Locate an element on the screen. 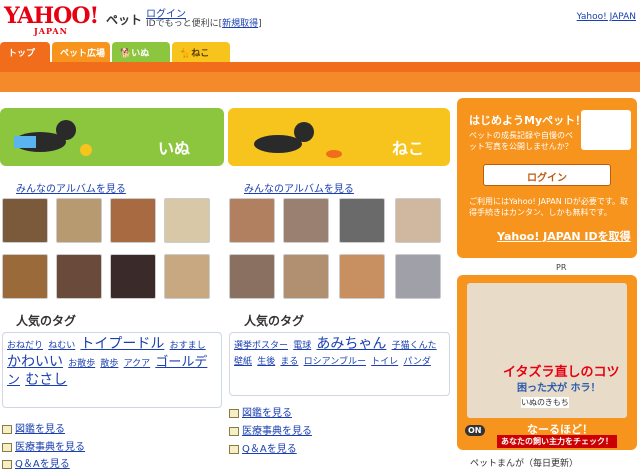 This screenshot has height=470, width=640. tag-link: パンダ is located at coordinates (416, 362).